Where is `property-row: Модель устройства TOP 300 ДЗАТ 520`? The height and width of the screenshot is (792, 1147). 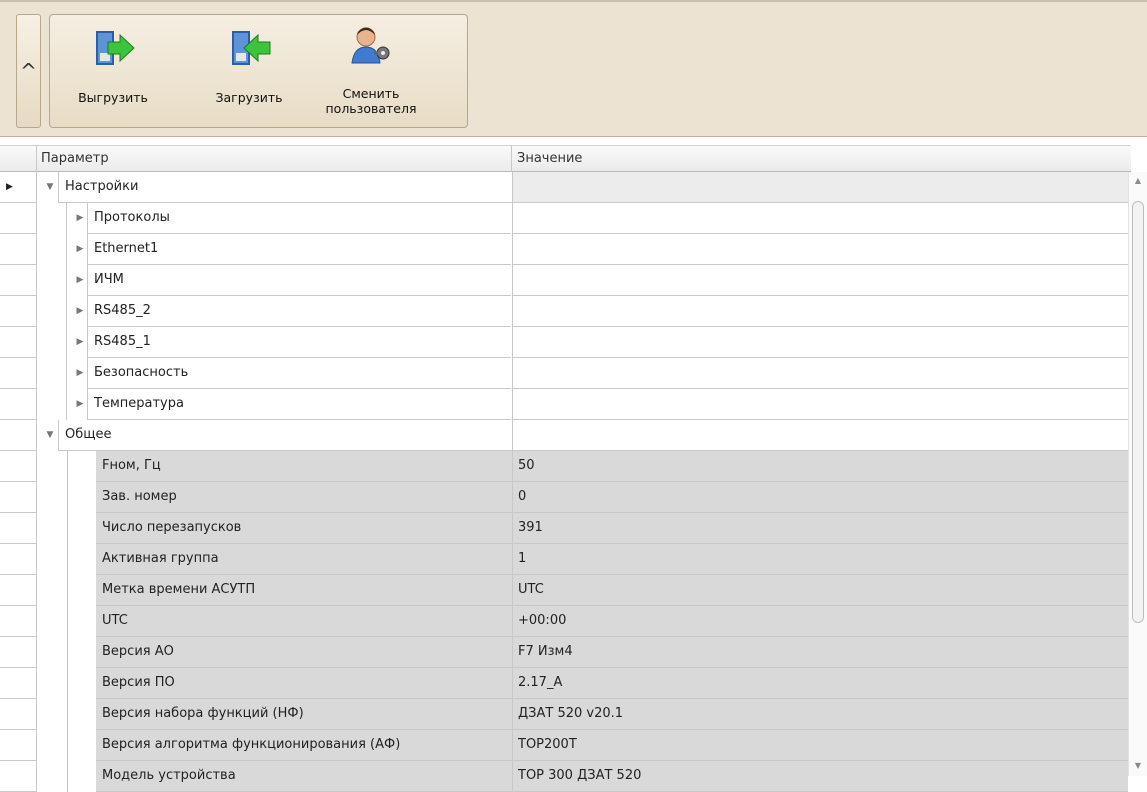
property-row: Модель устройства TOP 300 ДЗАТ 520 is located at coordinates (564, 776).